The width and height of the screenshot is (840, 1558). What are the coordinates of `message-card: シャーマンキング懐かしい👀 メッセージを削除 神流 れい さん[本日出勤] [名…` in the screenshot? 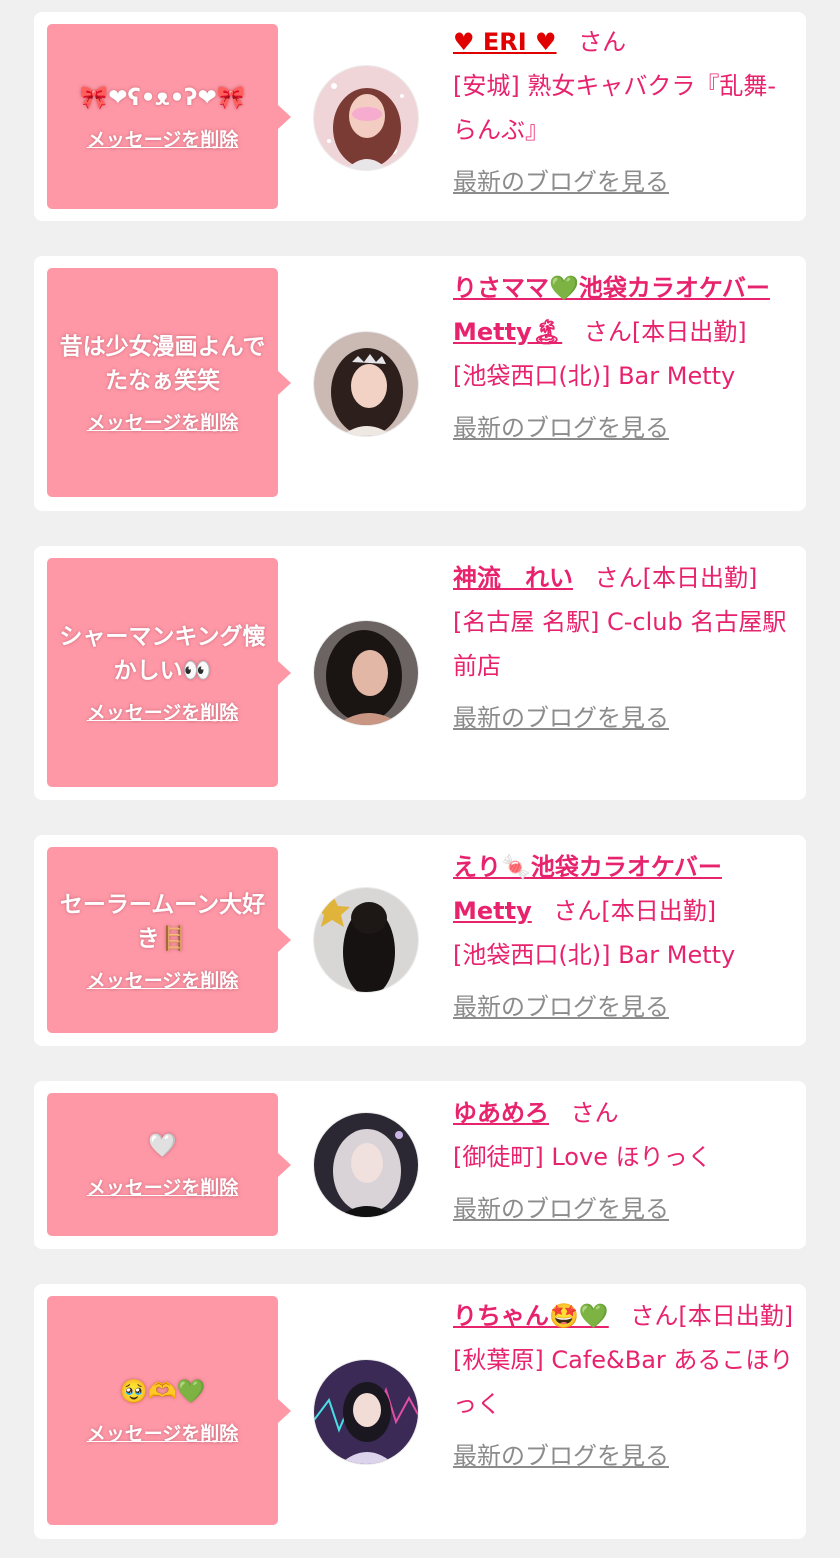 It's located at (420, 673).